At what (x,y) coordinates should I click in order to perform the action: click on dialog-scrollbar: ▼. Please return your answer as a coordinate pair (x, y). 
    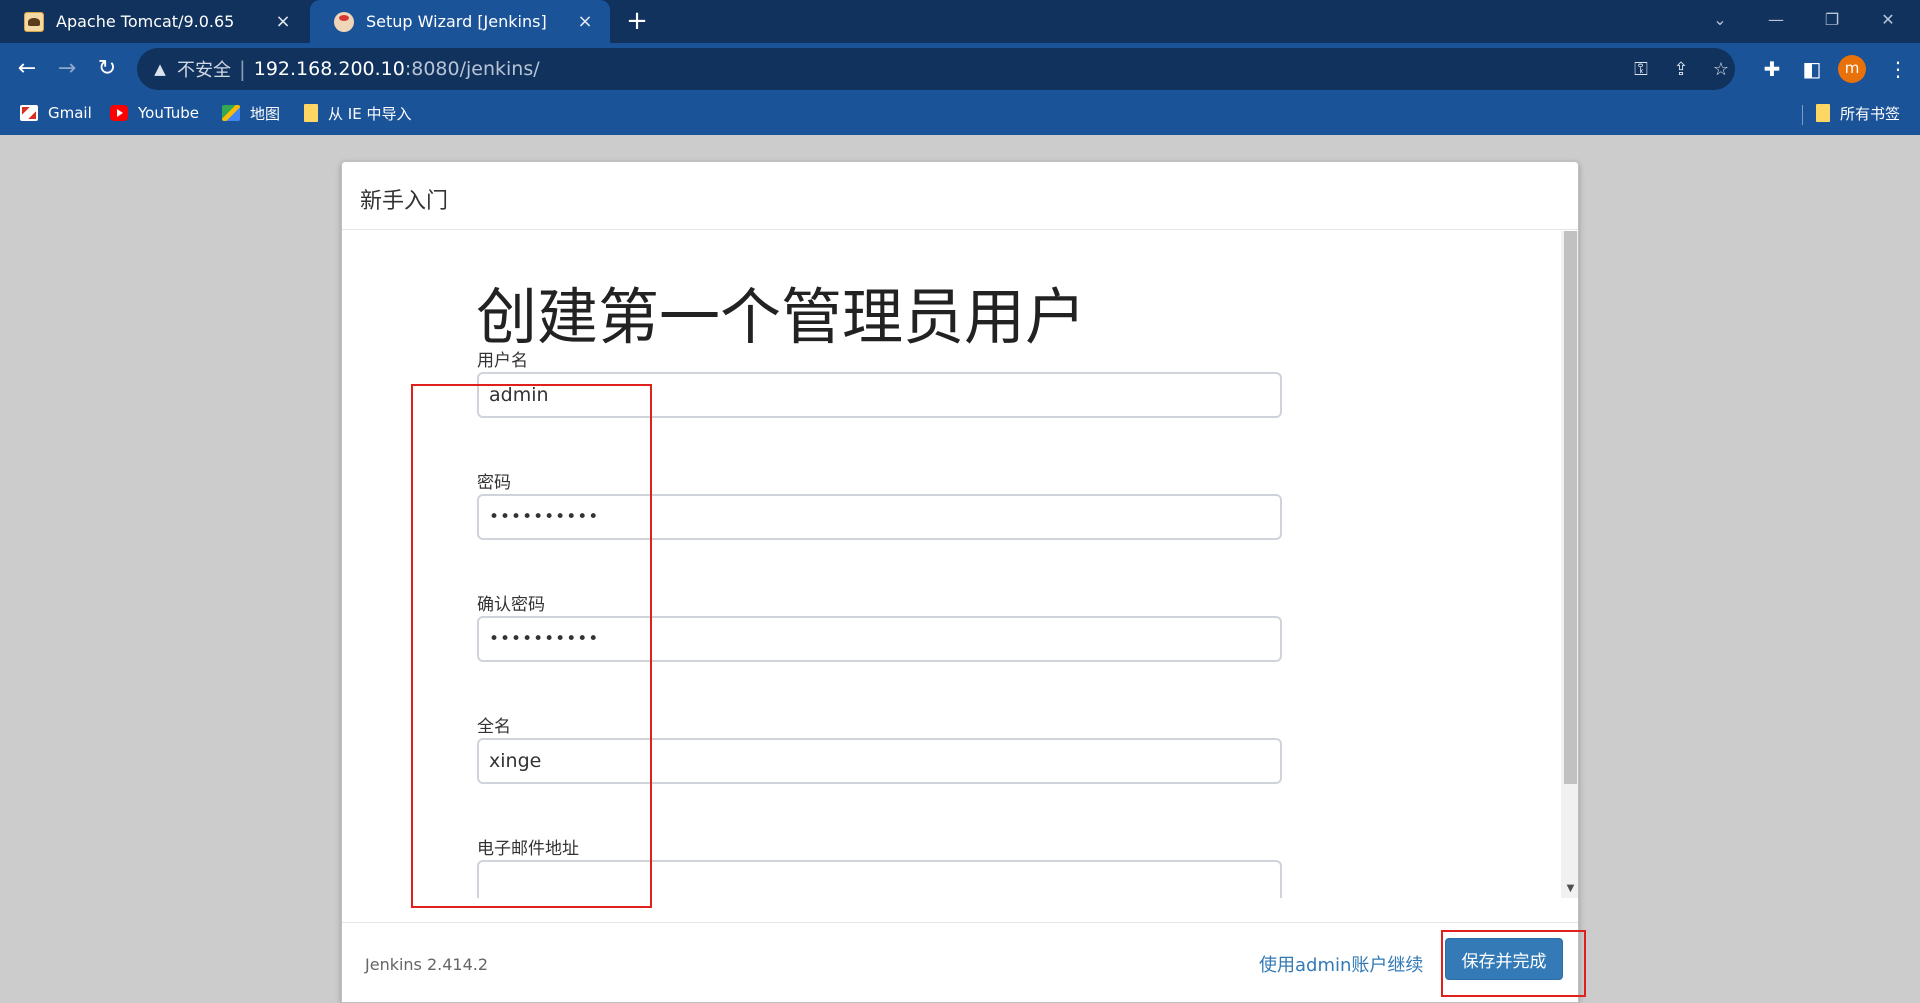
    Looking at the image, I should click on (1569, 564).